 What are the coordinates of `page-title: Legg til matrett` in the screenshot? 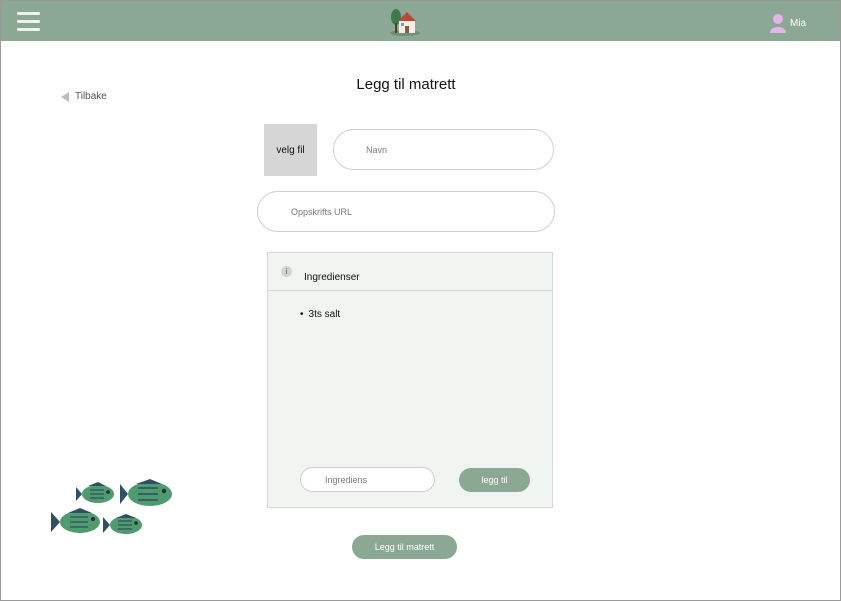 It's located at (406, 84).